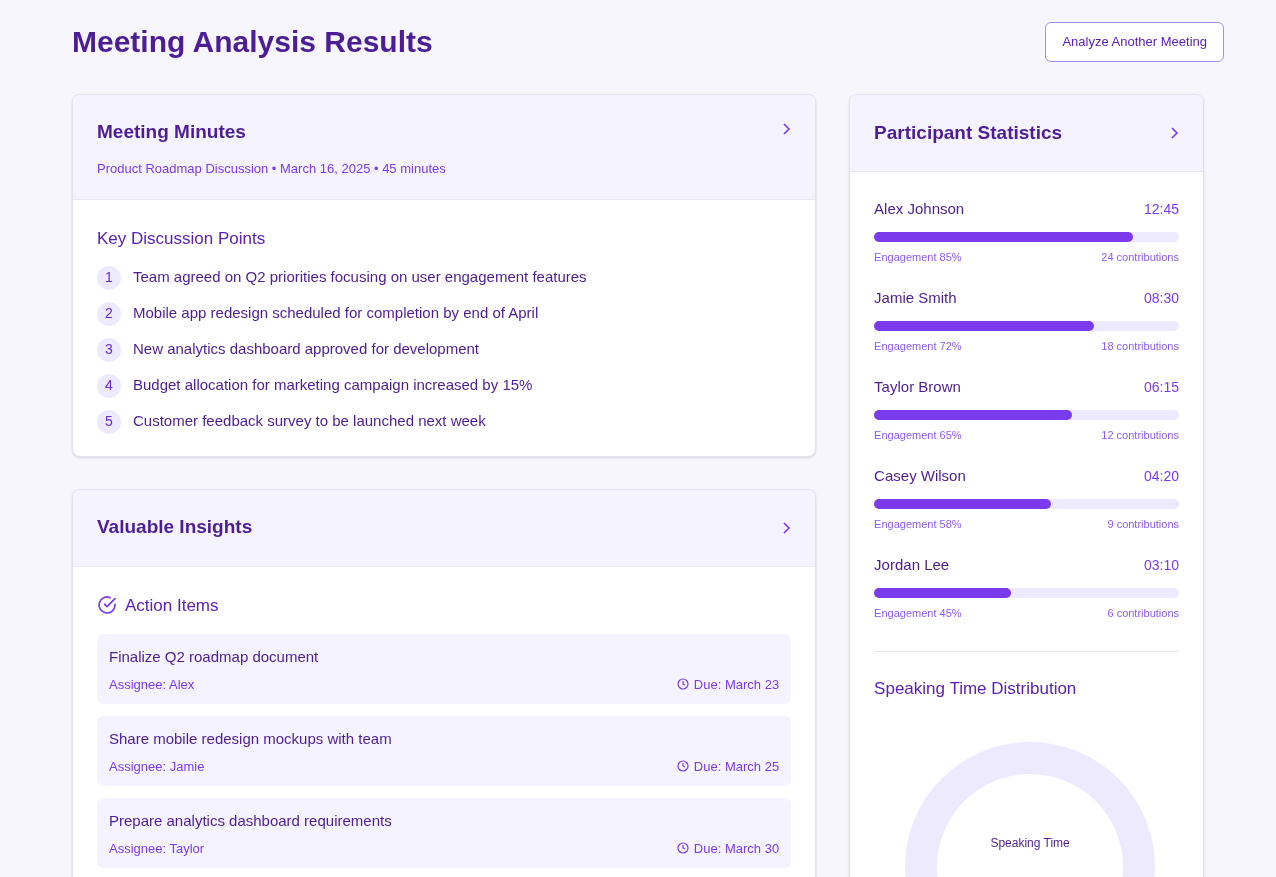  I want to click on assignee-text: Assignee: Jamie, so click(157, 766).